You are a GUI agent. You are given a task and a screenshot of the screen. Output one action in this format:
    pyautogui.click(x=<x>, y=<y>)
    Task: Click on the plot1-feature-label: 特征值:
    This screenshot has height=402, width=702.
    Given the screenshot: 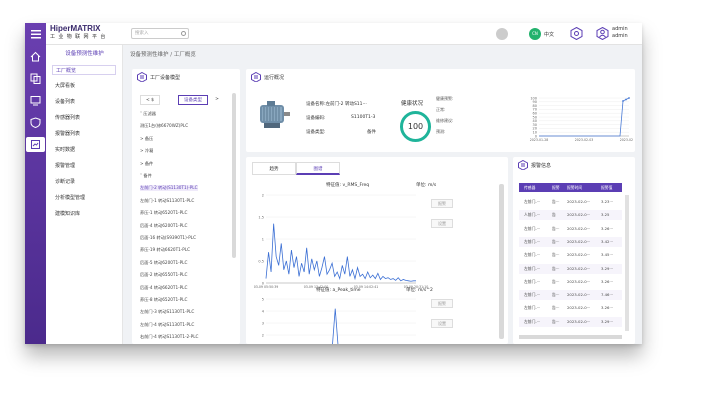 What is the action you would take?
    pyautogui.click(x=334, y=185)
    